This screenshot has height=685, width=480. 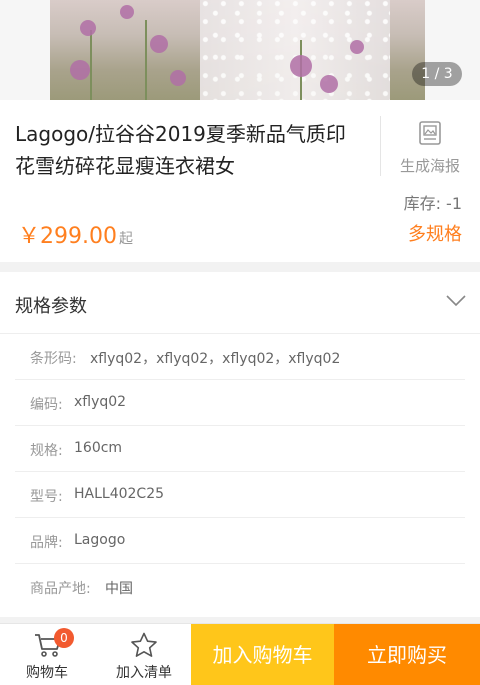 I want to click on cart-label: 购物车, so click(x=47, y=673).